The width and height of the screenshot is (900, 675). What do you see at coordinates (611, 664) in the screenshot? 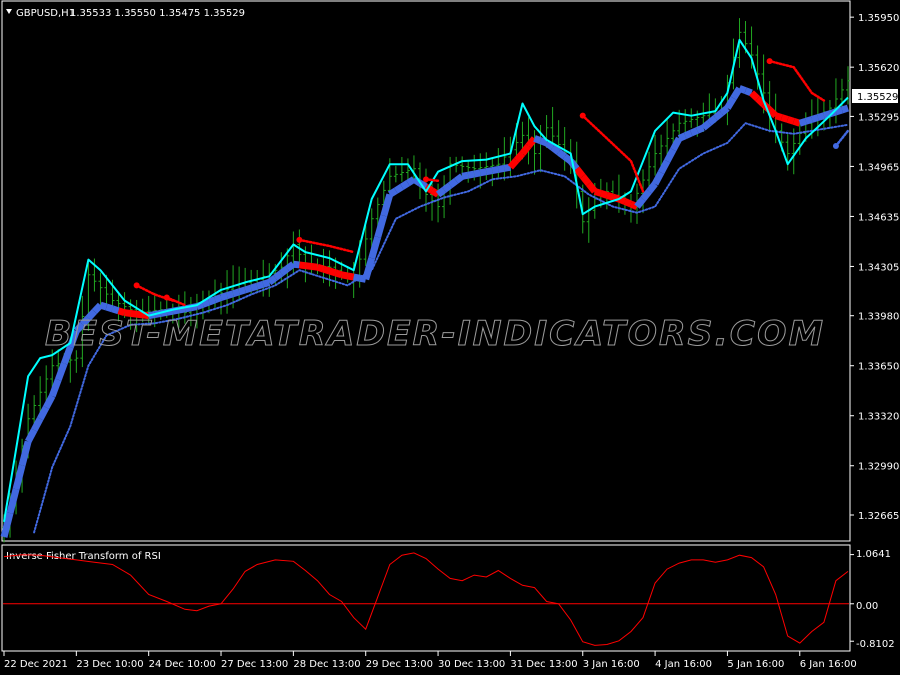
I see `time-tick-label: 3 Jan 16:00` at bounding box center [611, 664].